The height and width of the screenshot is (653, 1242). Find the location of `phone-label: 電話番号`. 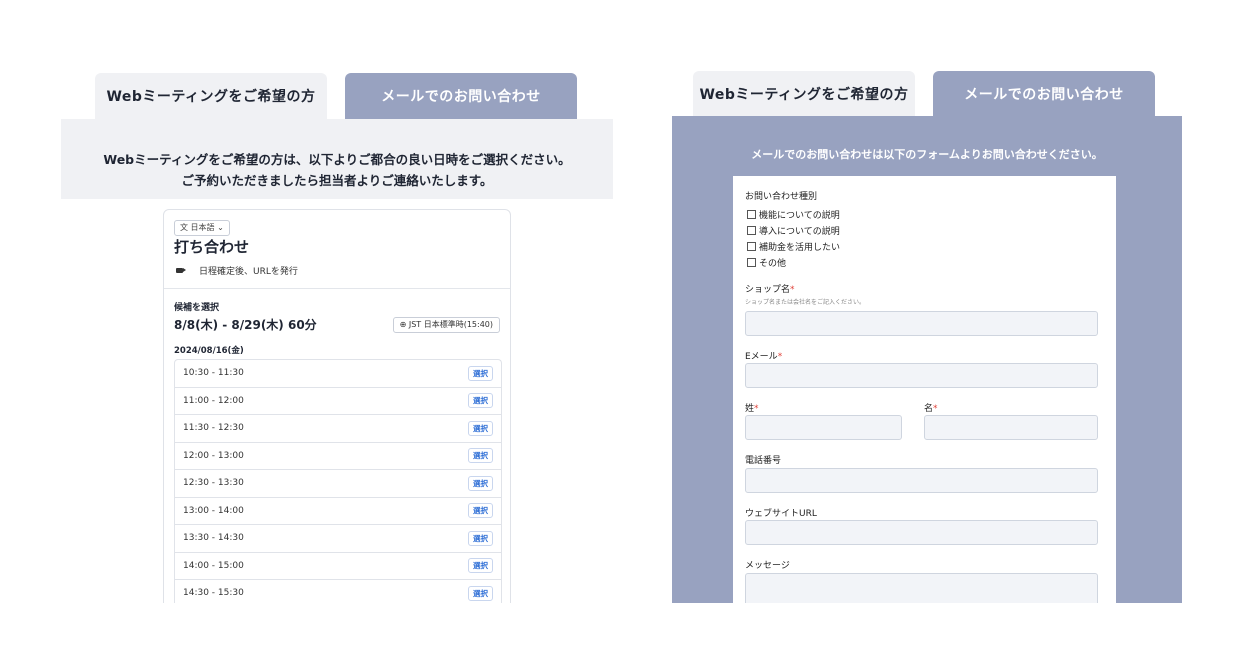

phone-label: 電話番号 is located at coordinates (763, 461).